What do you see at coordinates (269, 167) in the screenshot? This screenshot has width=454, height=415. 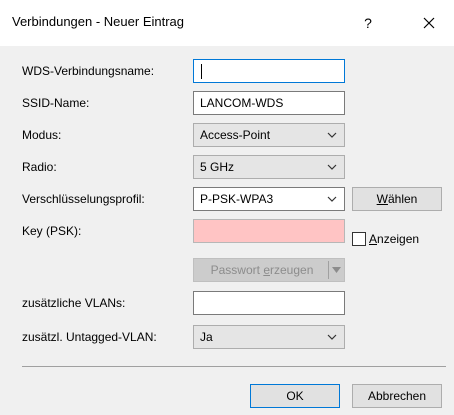 I see `radio-select: 5 GHz` at bounding box center [269, 167].